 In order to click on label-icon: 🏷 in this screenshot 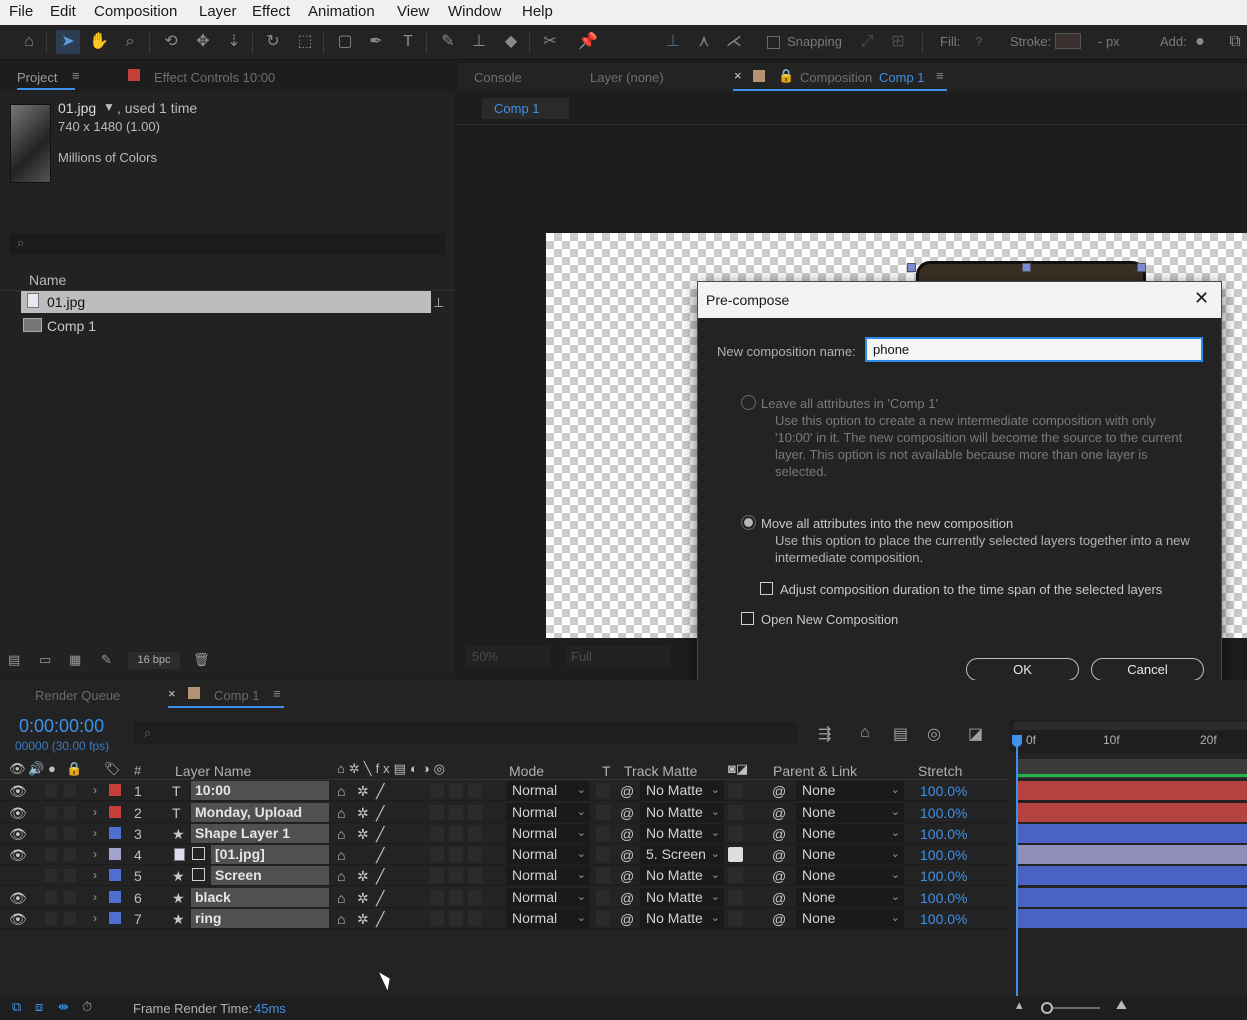, I will do `click(112, 769)`.